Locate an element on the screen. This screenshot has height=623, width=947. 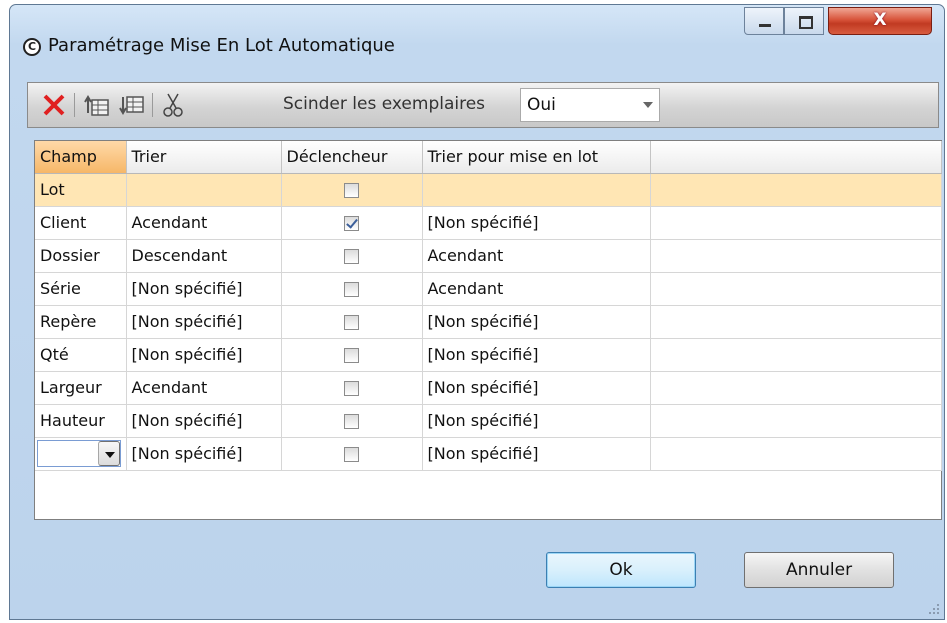
cut-icon is located at coordinates (173, 105).